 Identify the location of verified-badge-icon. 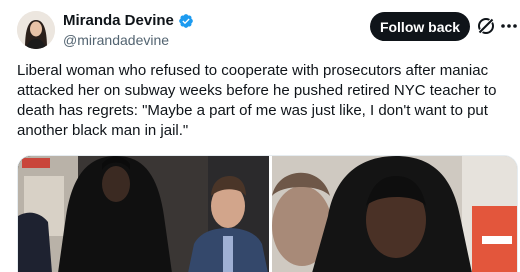
(186, 21).